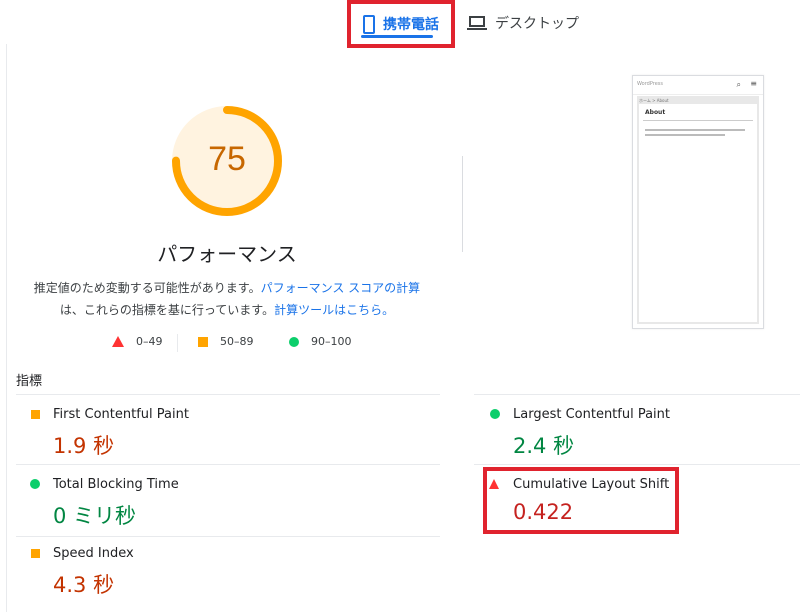 The width and height of the screenshot is (800, 612). I want to click on site-logo: WordPress, so click(650, 84).